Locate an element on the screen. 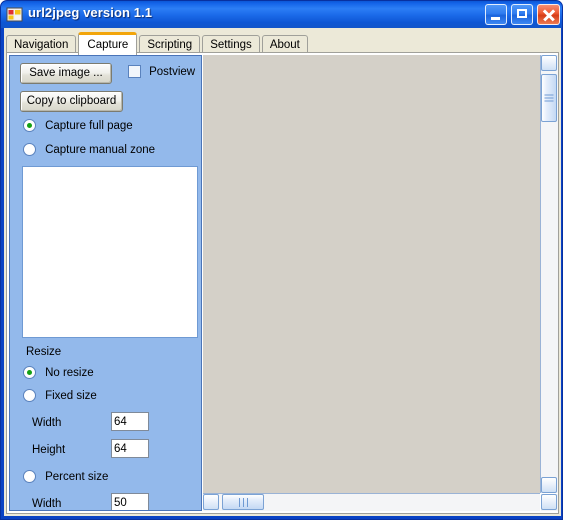  radio-percent-size: Percent size is located at coordinates (65, 478).